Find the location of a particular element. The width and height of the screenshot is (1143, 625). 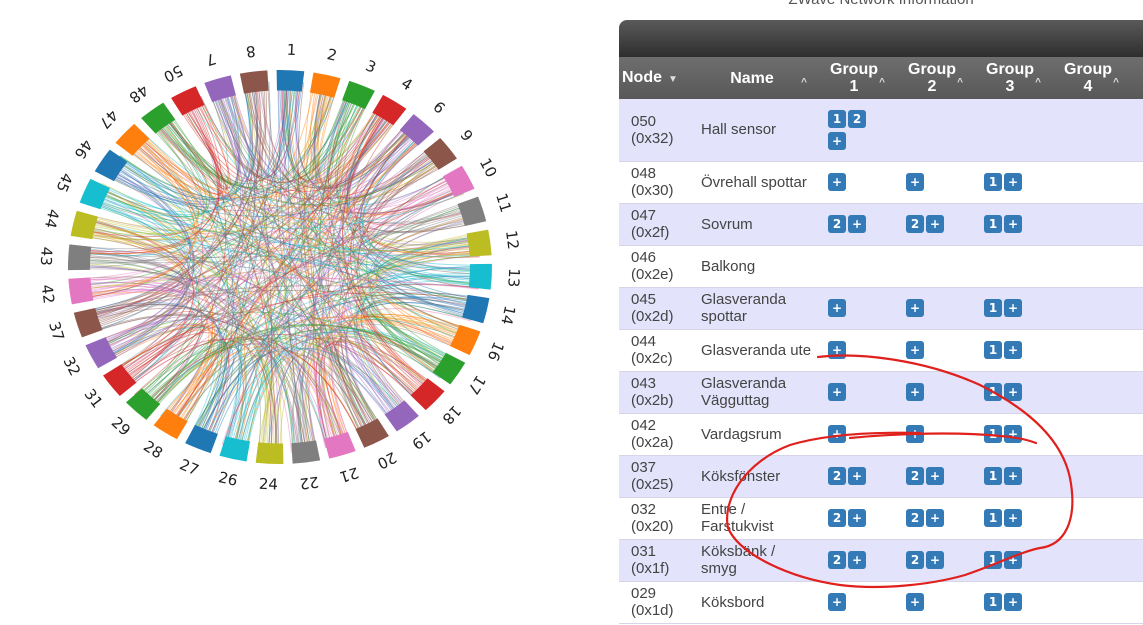

table-row: 029 (0x1d) Köksbord + +1 + is located at coordinates (881, 602).